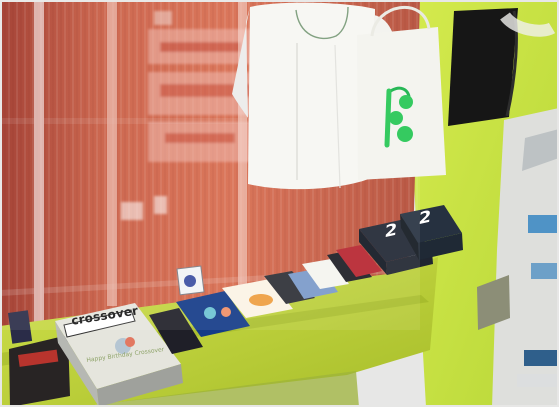 Image resolution: width=559 pixels, height=407 pixels. Describe the element at coordinates (311, 96) in the screenshot. I see `white-t-shirt` at that location.